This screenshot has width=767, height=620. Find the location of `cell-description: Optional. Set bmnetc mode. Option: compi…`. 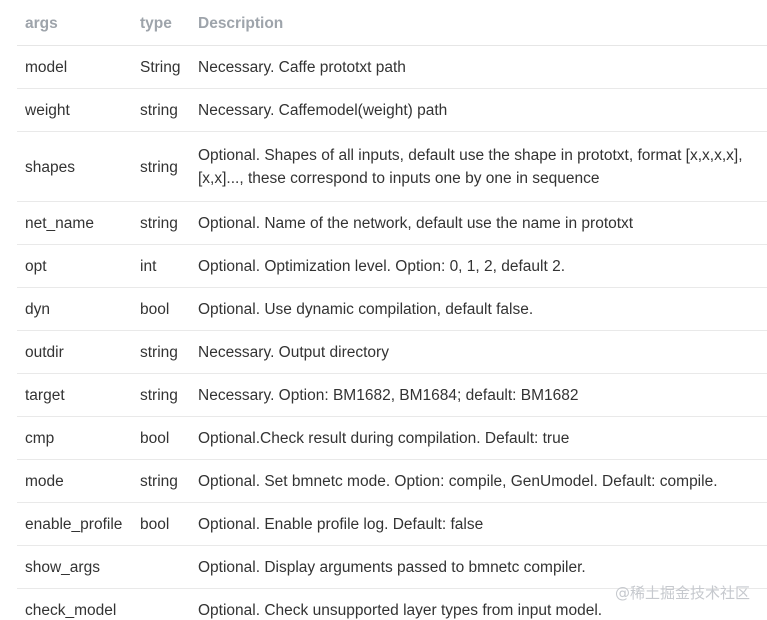

cell-description: Optional. Set bmnetc mode. Option: compi… is located at coordinates (478, 481).